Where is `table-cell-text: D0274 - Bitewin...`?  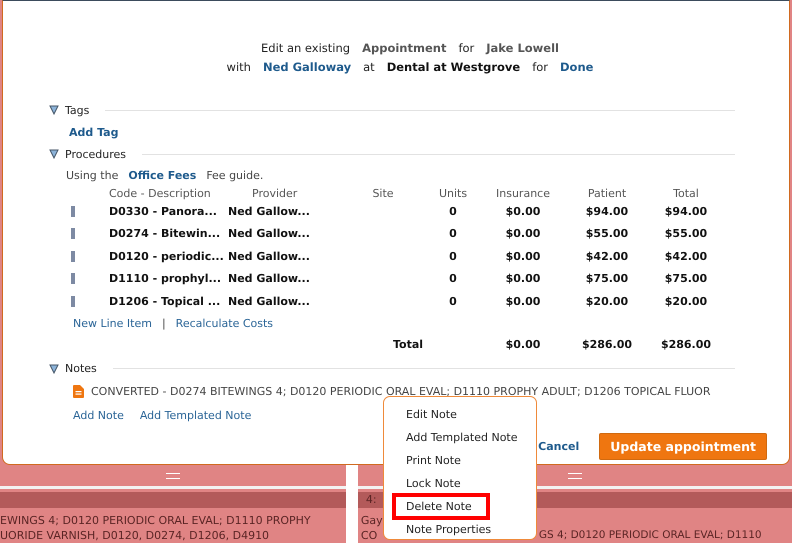
table-cell-text: D0274 - Bitewin... is located at coordinates (165, 233).